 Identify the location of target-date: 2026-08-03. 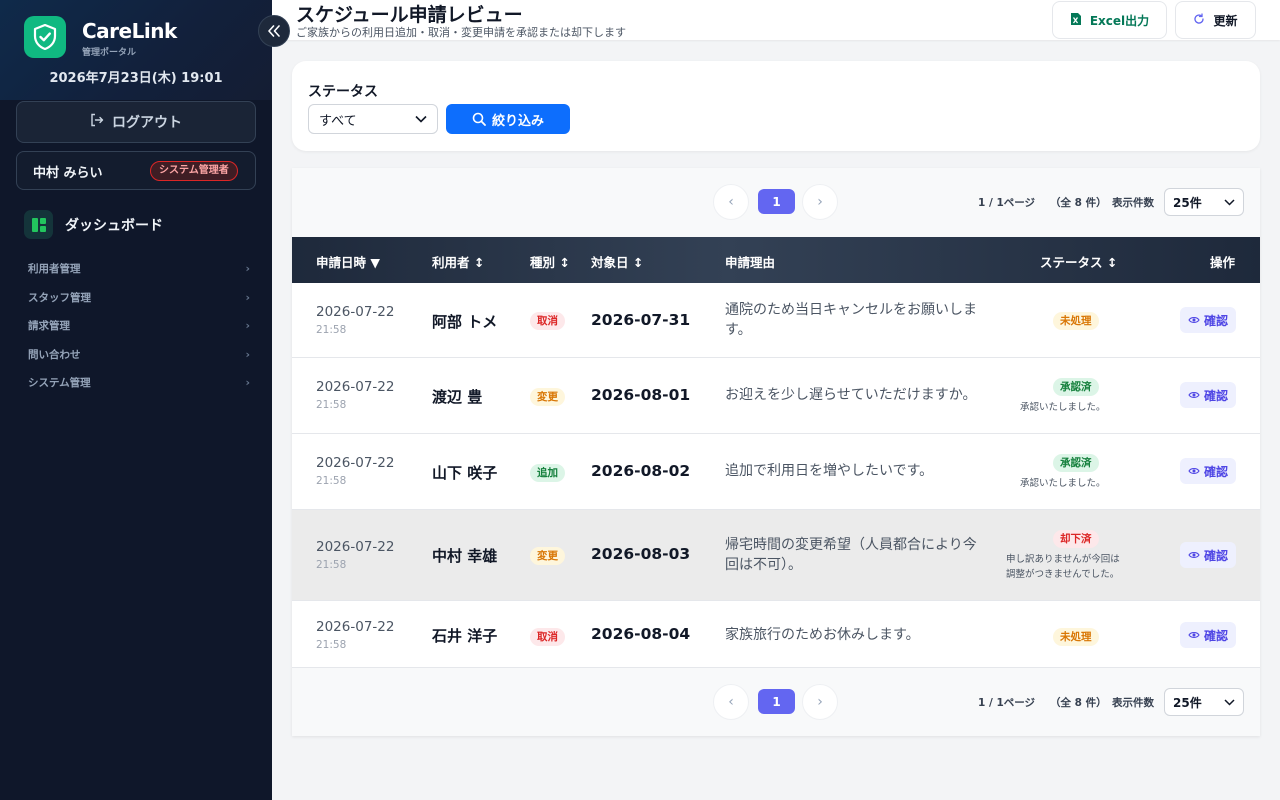
(641, 554).